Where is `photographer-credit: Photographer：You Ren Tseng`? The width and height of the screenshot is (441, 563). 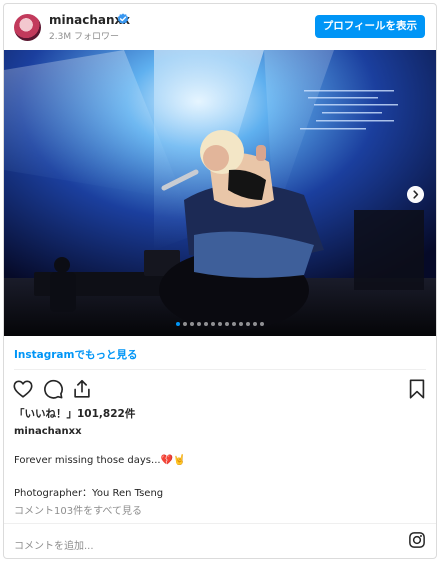
photographer-credit: Photographer：You Ren Tseng is located at coordinates (89, 493).